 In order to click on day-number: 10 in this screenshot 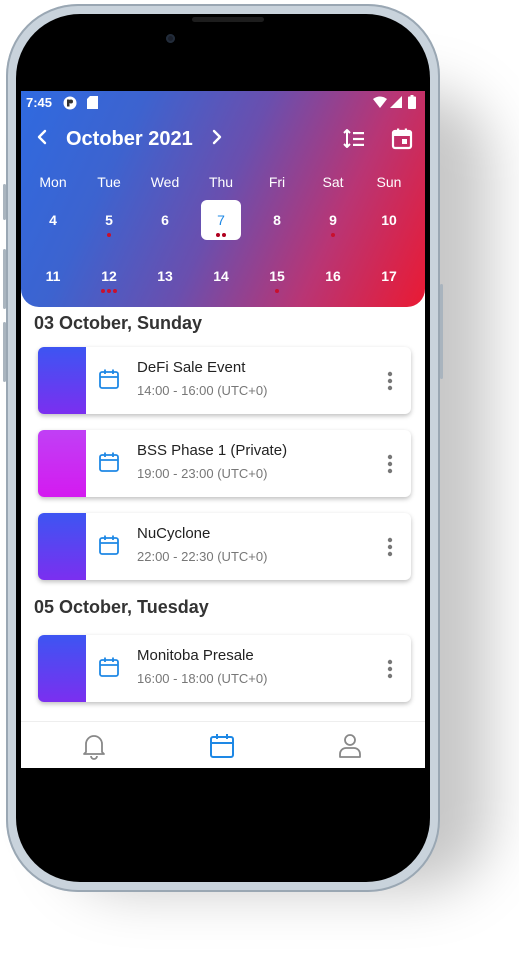, I will do `click(389, 220)`.